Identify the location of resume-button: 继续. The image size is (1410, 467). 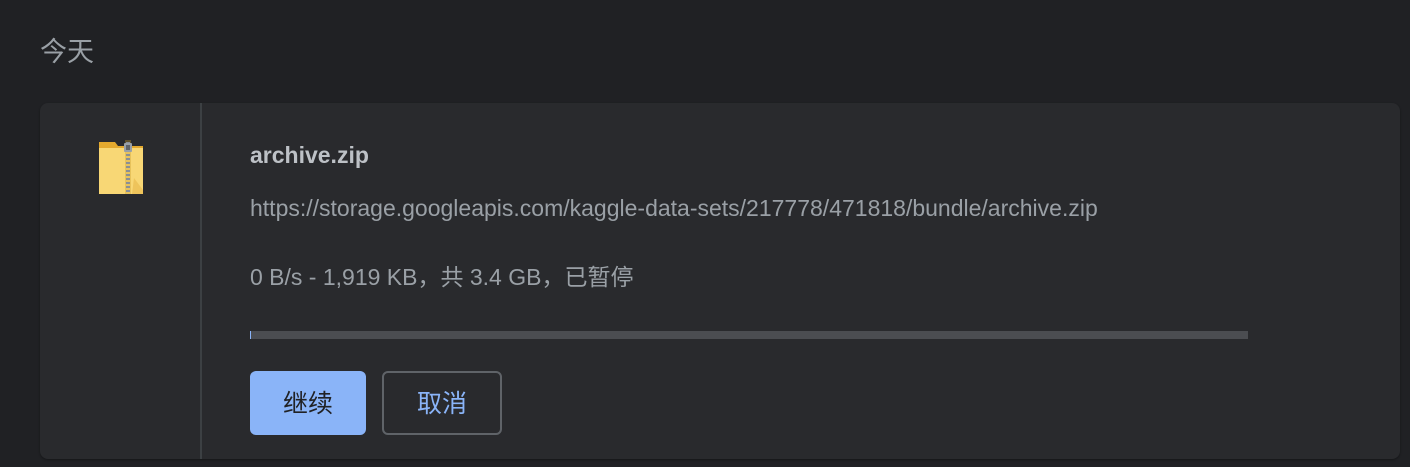
(308, 403).